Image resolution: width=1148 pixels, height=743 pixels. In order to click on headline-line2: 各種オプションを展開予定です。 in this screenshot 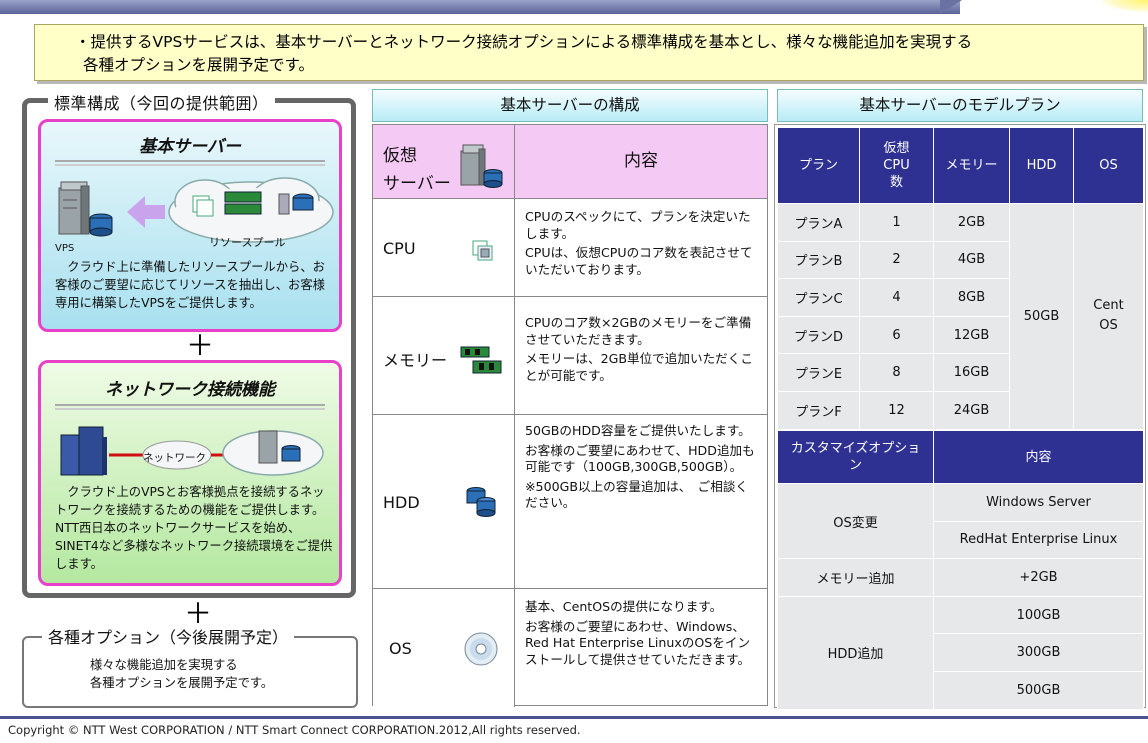, I will do `click(198, 65)`.